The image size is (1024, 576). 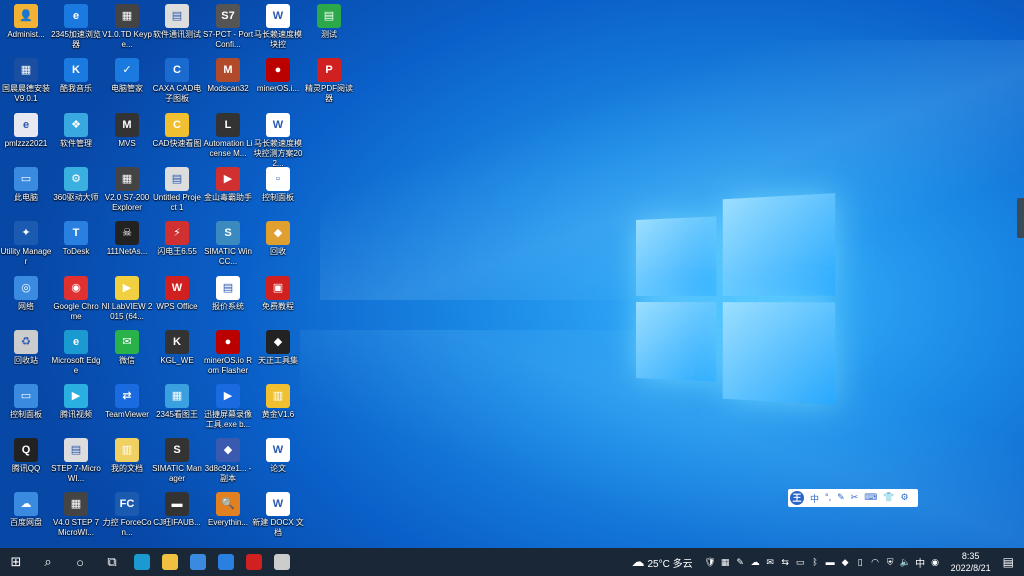 What do you see at coordinates (278, 239) in the screenshot?
I see `desktop-icon: ◆ 回收` at bounding box center [278, 239].